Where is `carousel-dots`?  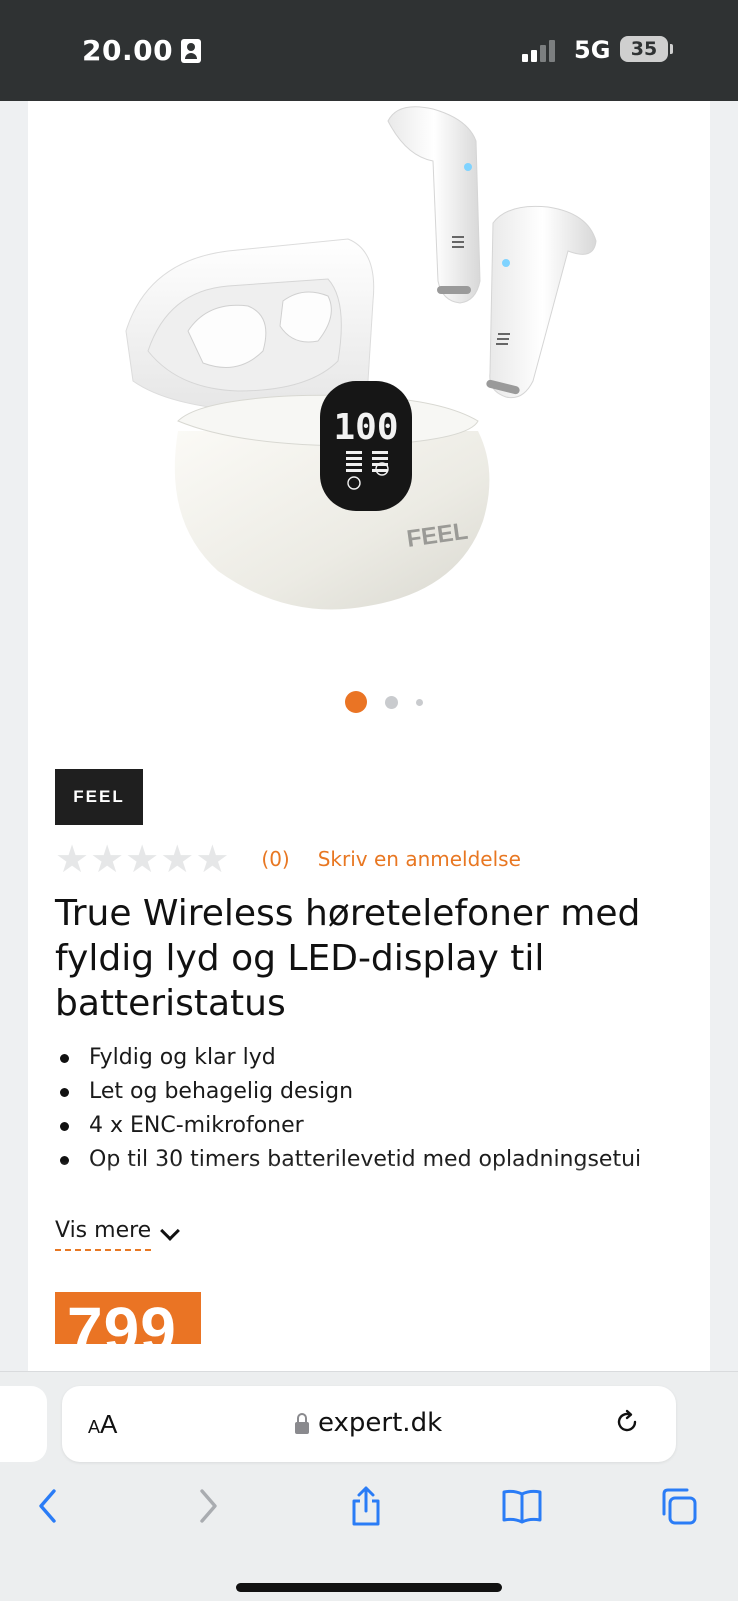 carousel-dots is located at coordinates (369, 702).